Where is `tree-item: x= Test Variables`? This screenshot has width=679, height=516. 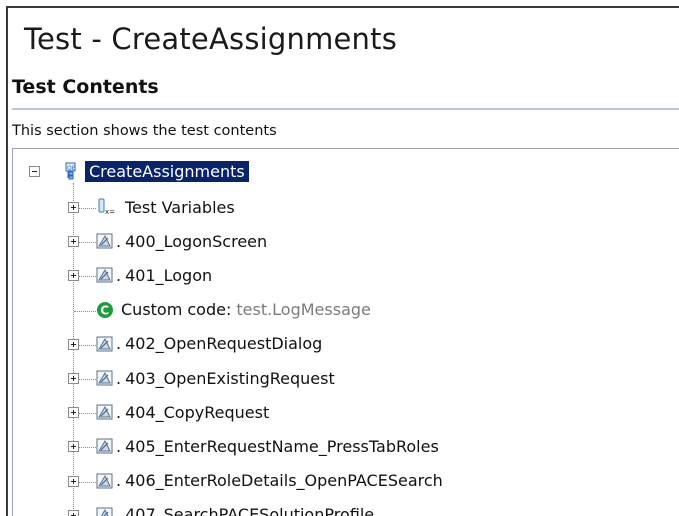 tree-item: x= Test Variables is located at coordinates (165, 207).